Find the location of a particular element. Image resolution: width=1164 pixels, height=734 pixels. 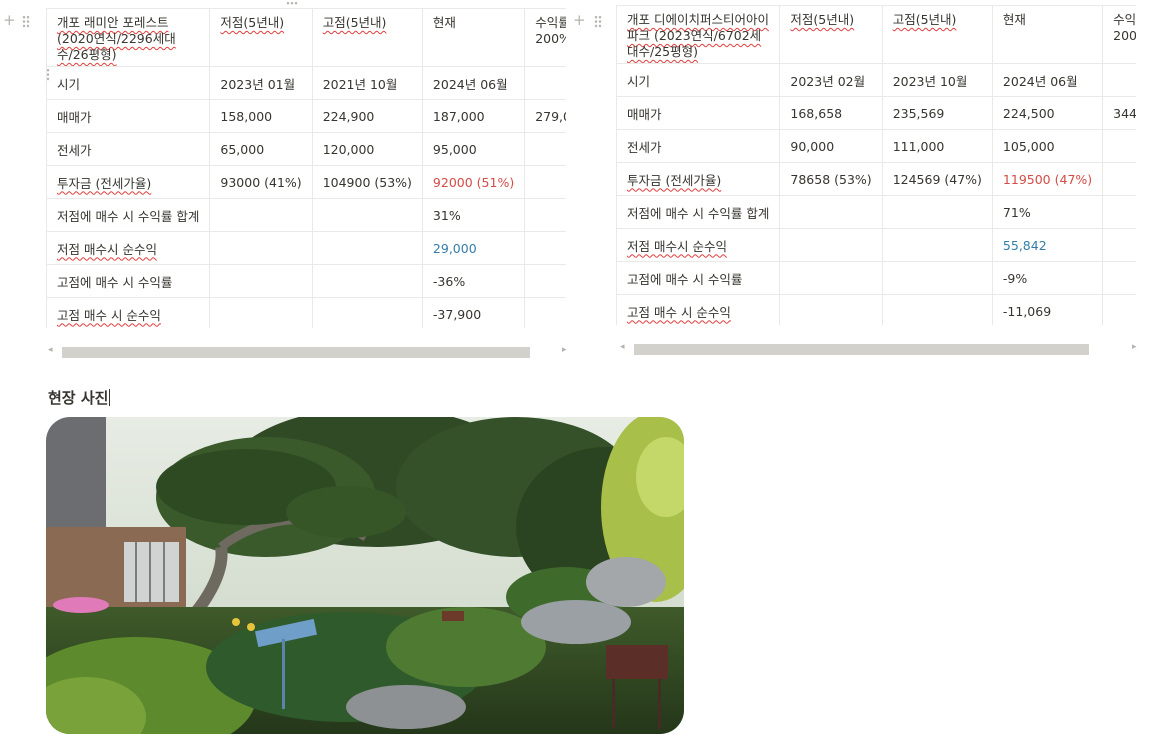

table-cell: 187,000 is located at coordinates (473, 116).